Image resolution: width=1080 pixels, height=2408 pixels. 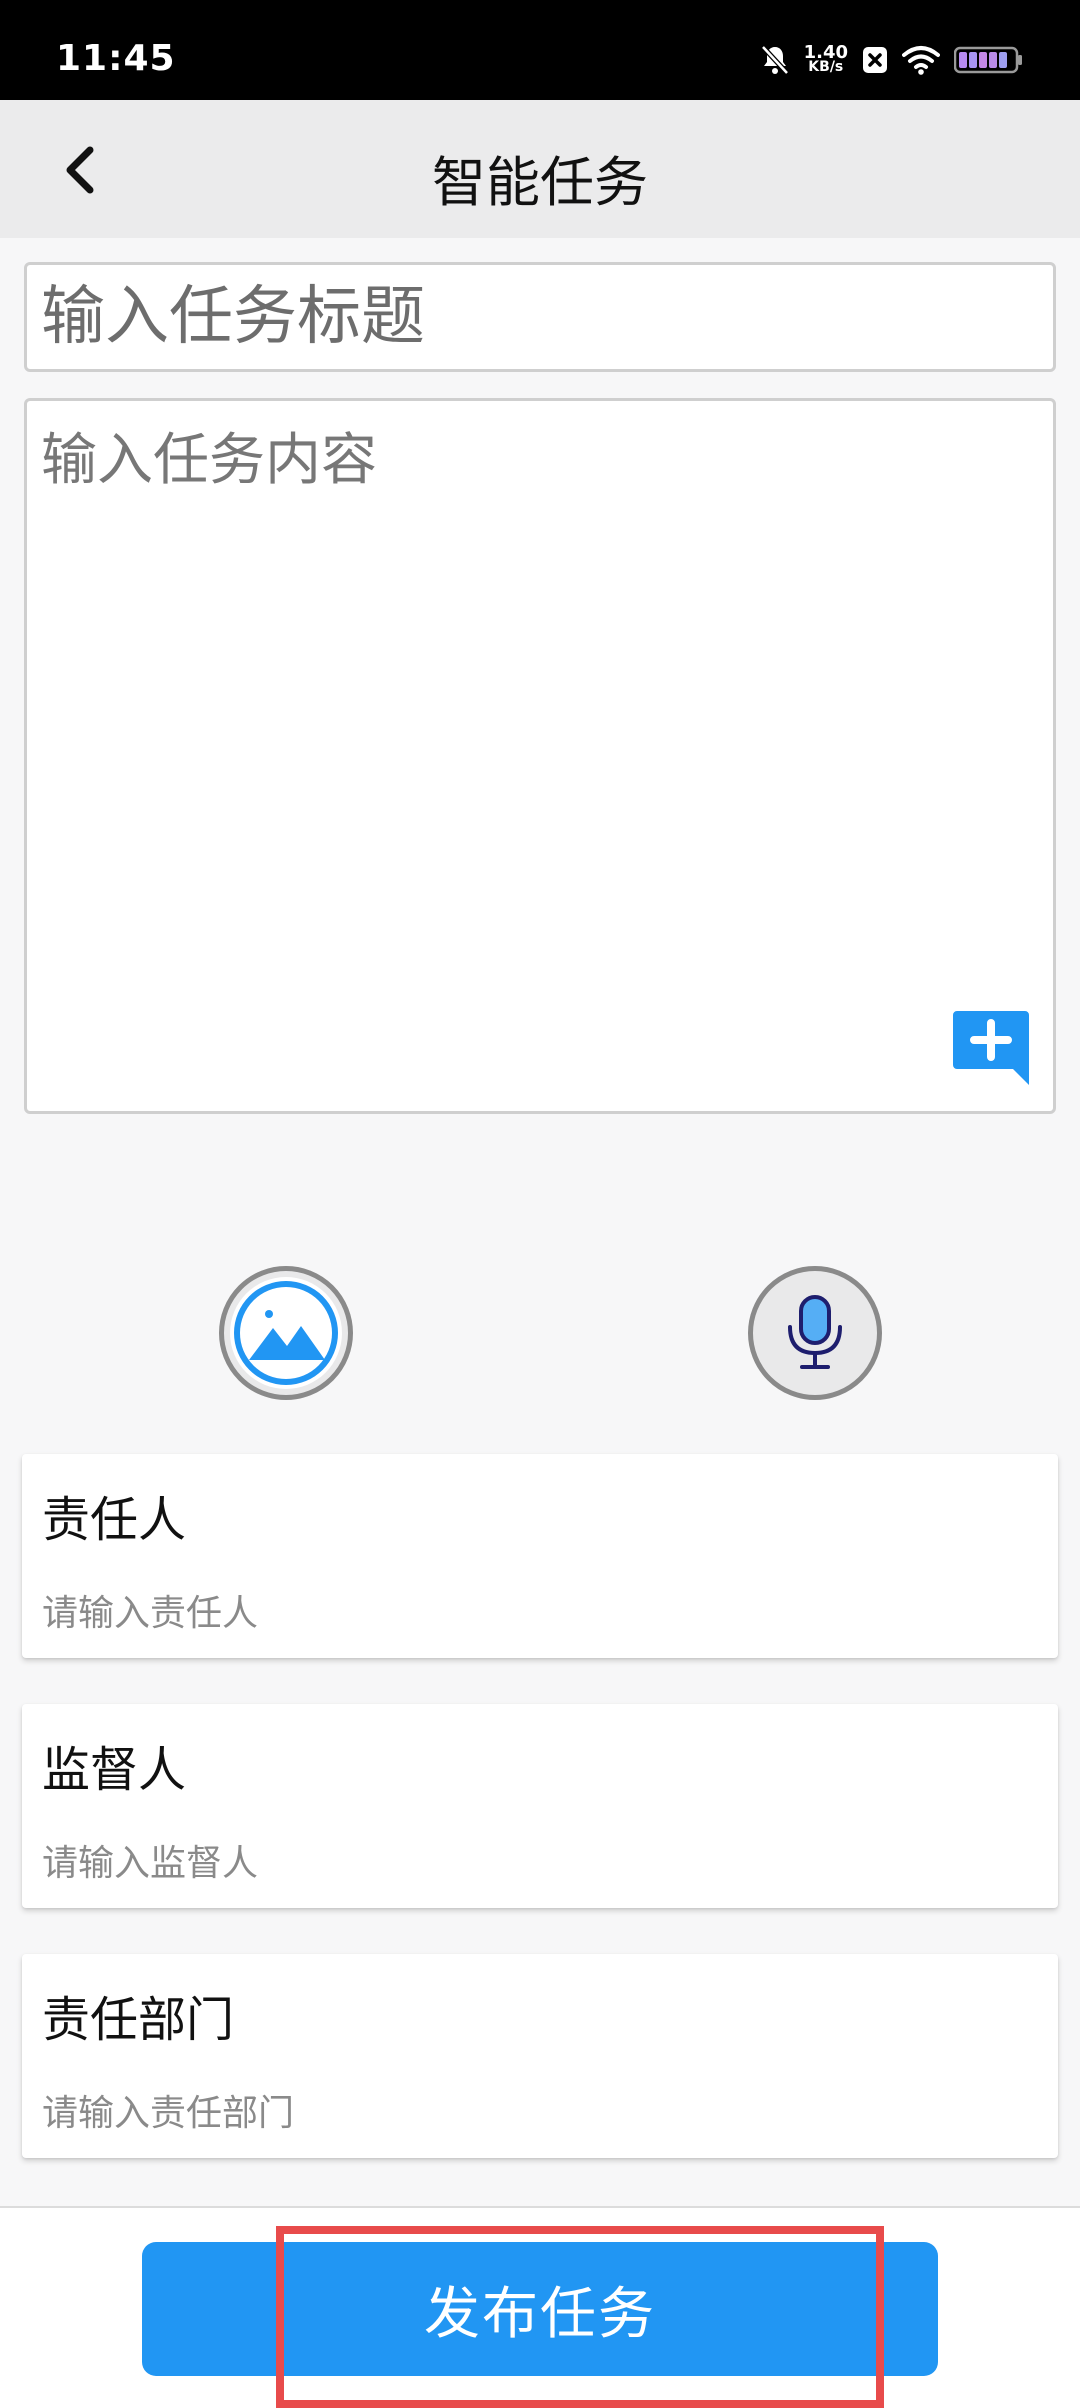 I want to click on net-speed-unit: KB/s, so click(x=826, y=67).